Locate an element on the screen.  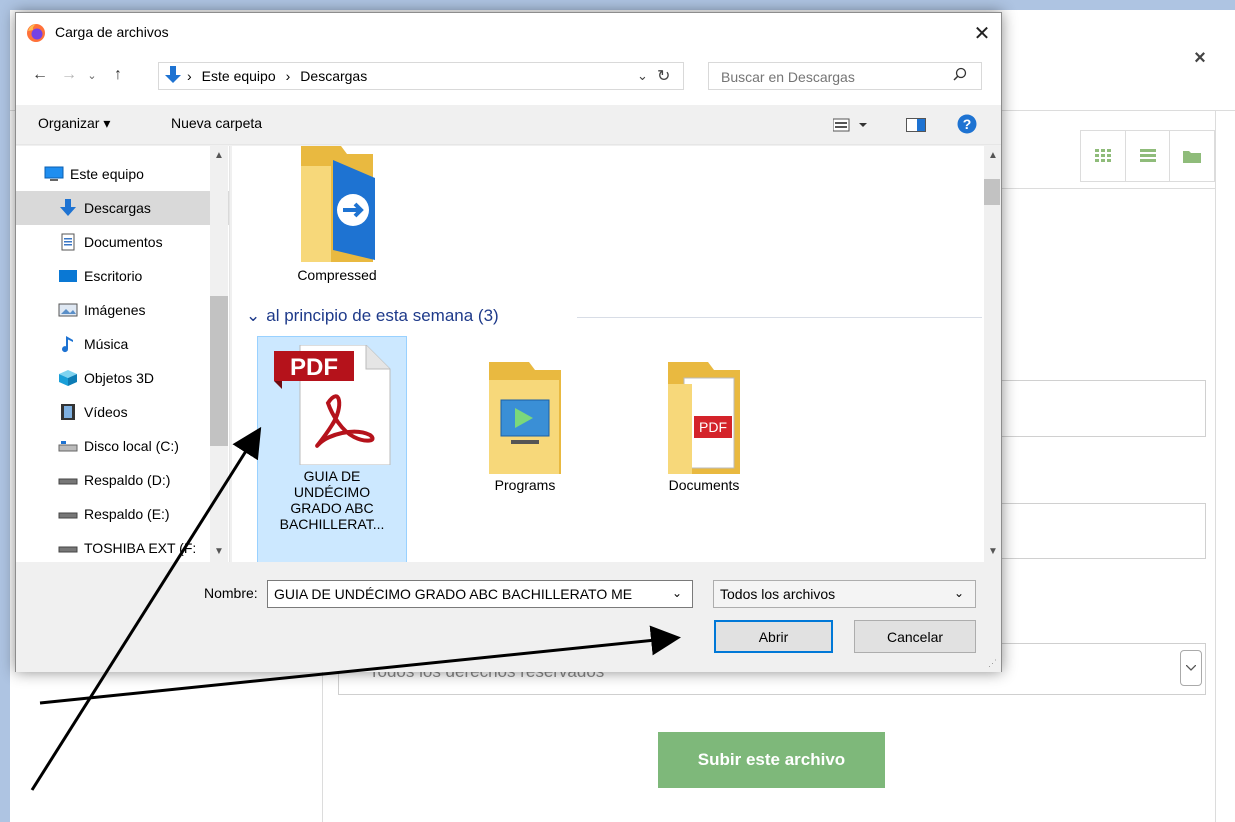
sidebar-item-3d-objects: Objetos 3D is located at coordinates (122, 378).